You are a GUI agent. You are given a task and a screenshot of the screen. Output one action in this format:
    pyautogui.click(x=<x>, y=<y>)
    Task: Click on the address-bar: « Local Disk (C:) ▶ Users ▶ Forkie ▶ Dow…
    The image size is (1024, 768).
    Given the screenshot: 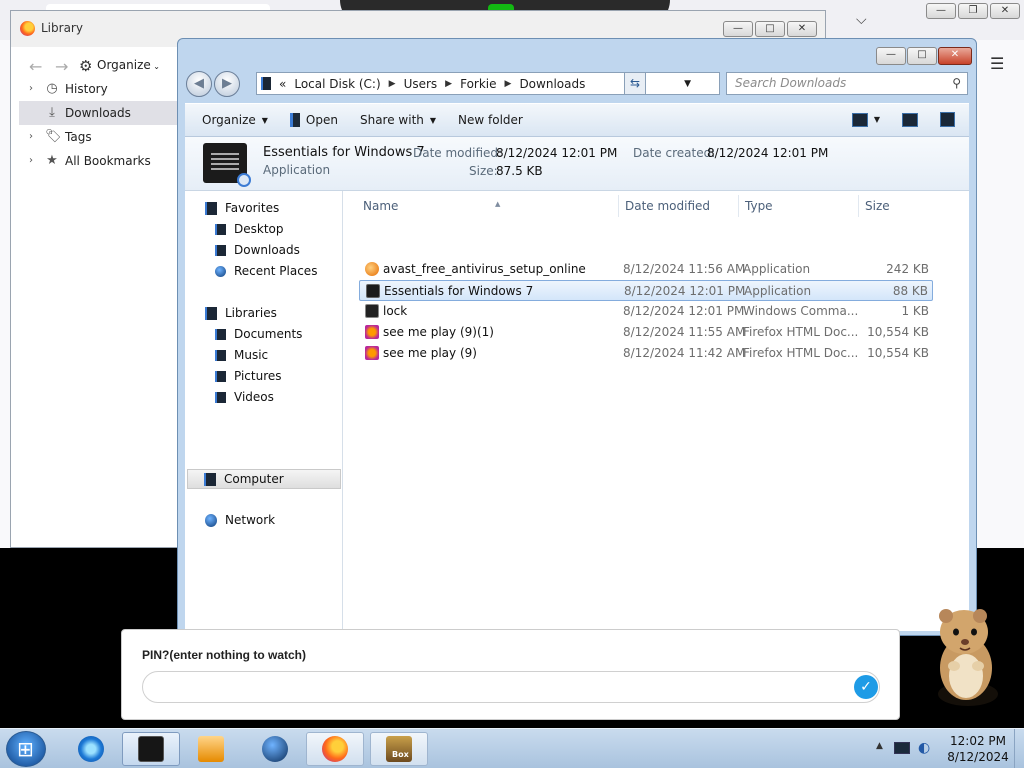 What is the action you would take?
    pyautogui.click(x=488, y=83)
    